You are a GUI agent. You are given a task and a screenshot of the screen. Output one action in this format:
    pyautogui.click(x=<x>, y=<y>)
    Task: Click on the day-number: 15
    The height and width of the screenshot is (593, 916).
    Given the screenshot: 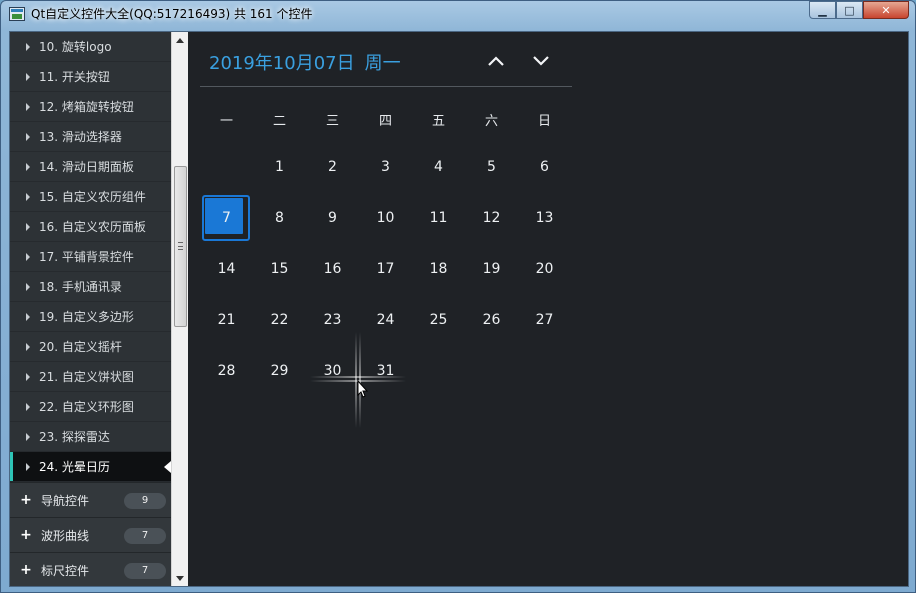 What is the action you would take?
    pyautogui.click(x=279, y=269)
    